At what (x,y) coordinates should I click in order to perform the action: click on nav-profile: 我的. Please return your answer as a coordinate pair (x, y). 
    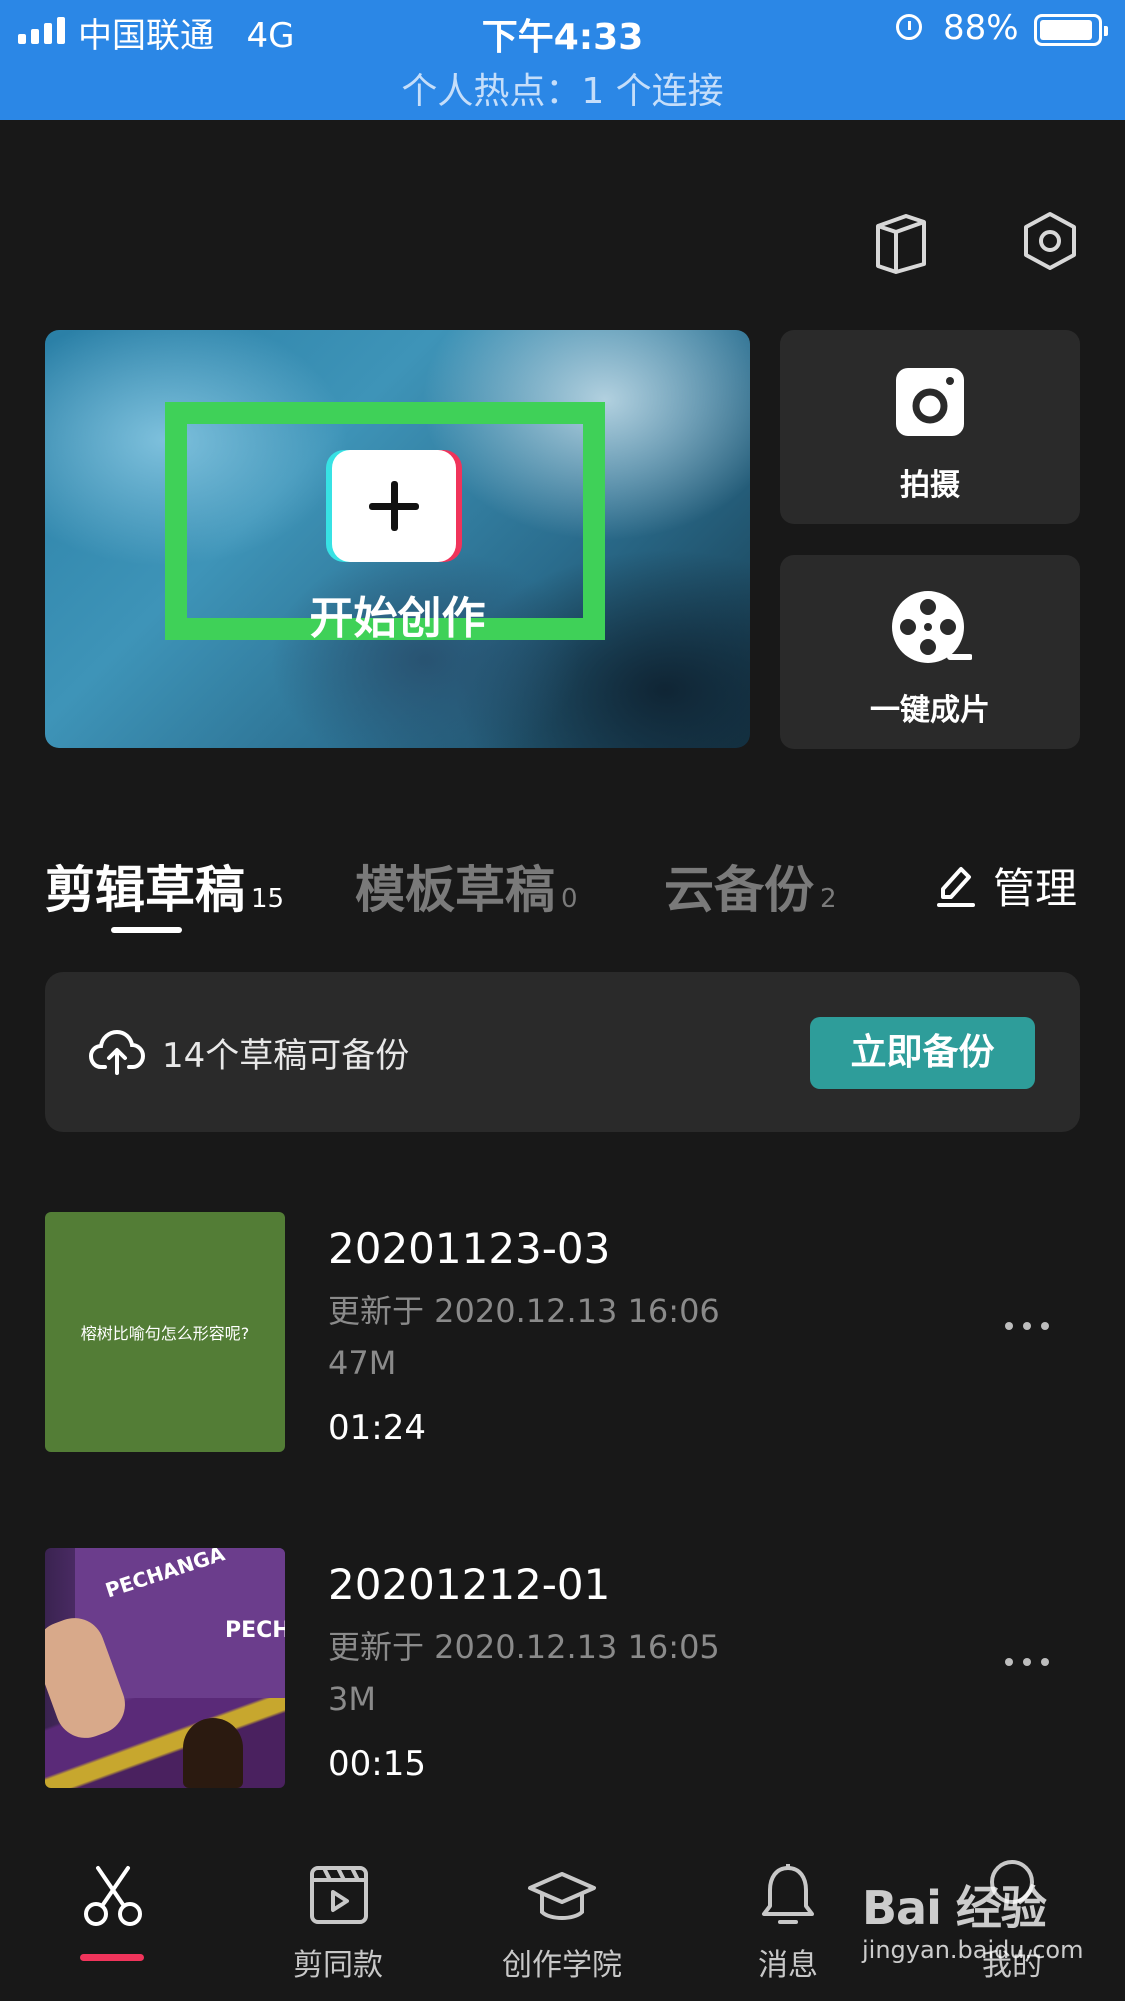
    Looking at the image, I should click on (1012, 1919).